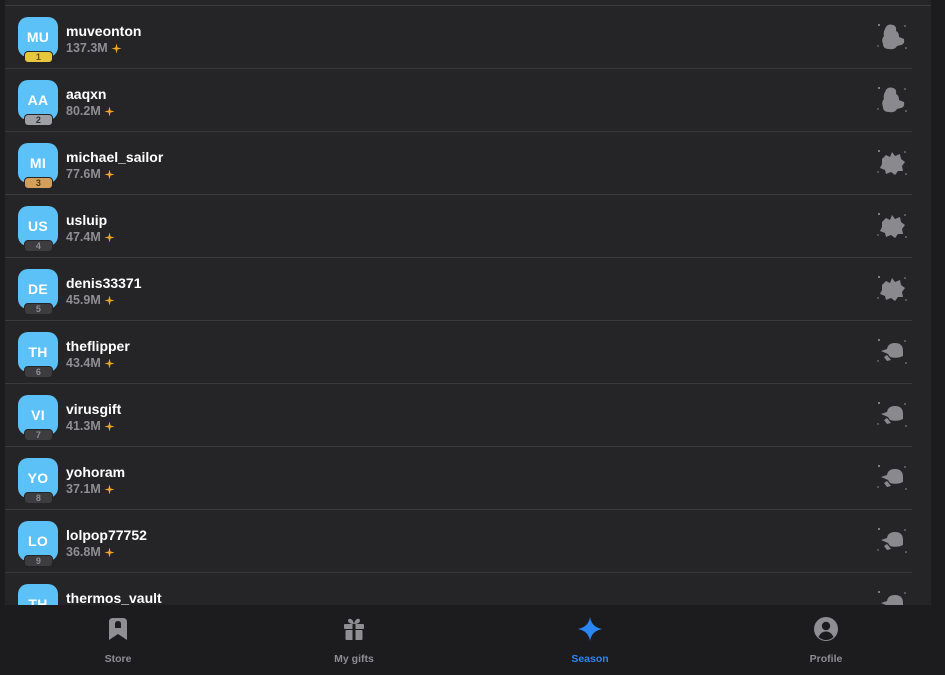 This screenshot has height=675, width=945. I want to click on rank-badge: 1, so click(38, 57).